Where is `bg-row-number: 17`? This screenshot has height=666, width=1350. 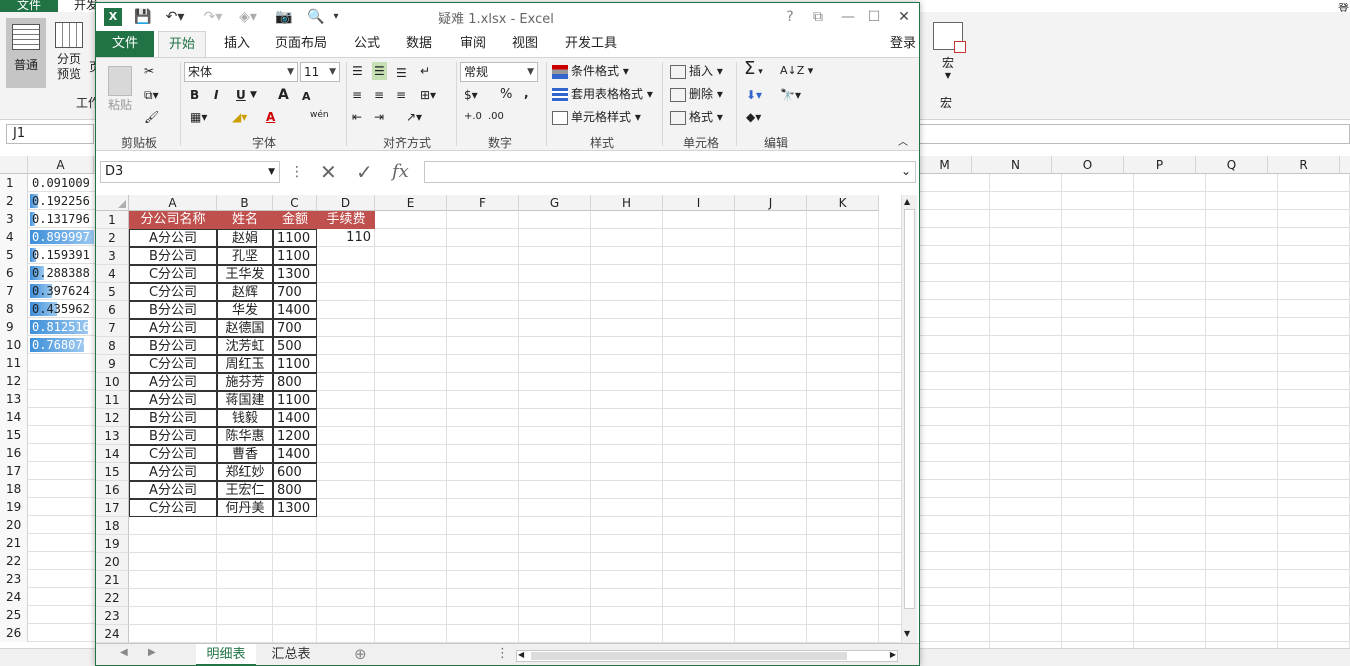
bg-row-number: 17 is located at coordinates (14, 471).